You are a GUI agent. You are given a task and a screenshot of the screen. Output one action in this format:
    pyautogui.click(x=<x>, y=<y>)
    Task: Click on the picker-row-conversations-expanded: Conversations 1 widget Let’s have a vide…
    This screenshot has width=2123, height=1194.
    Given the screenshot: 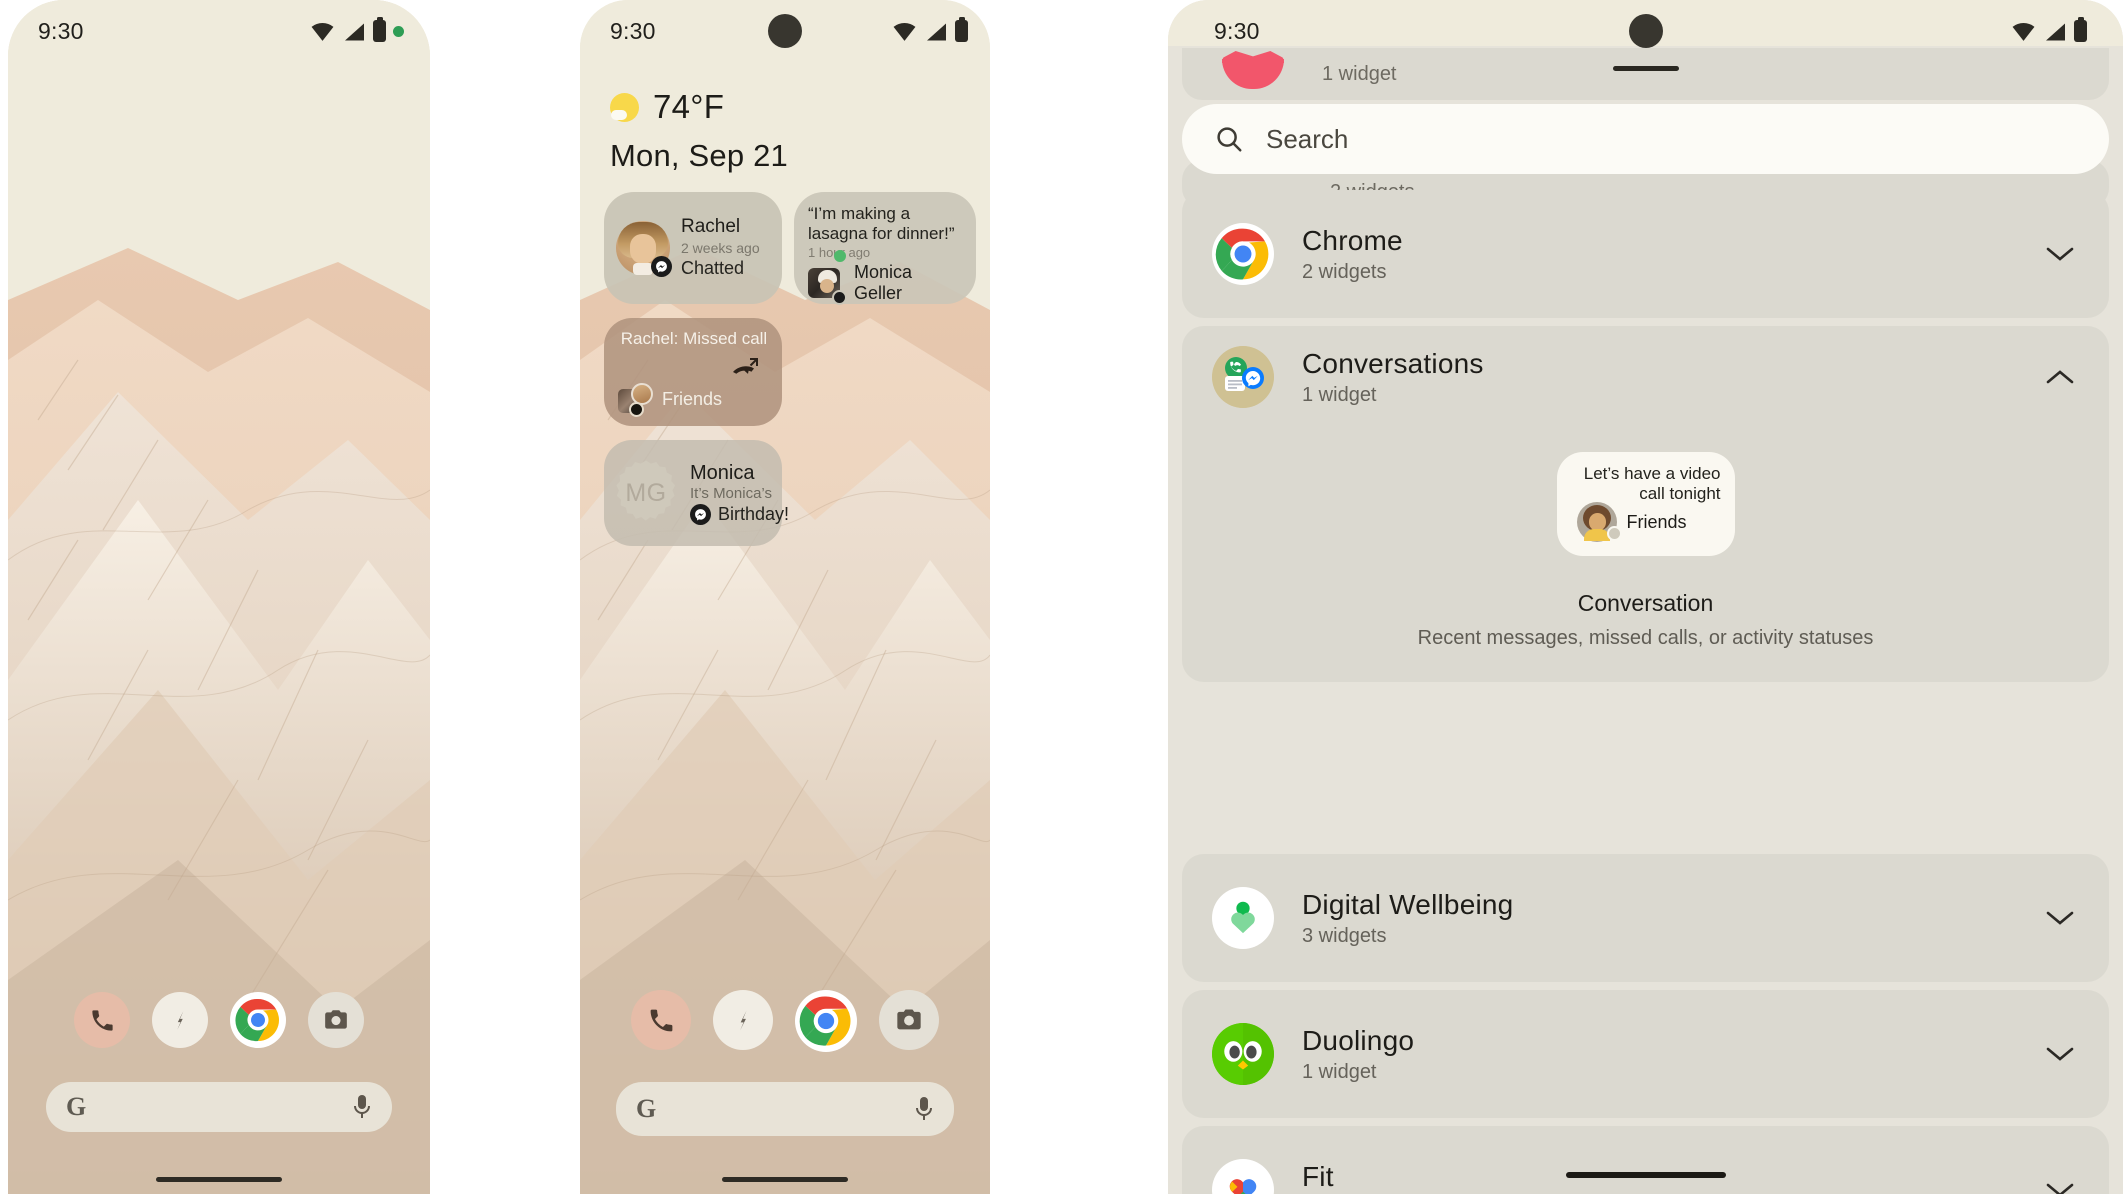 What is the action you would take?
    pyautogui.click(x=1645, y=504)
    